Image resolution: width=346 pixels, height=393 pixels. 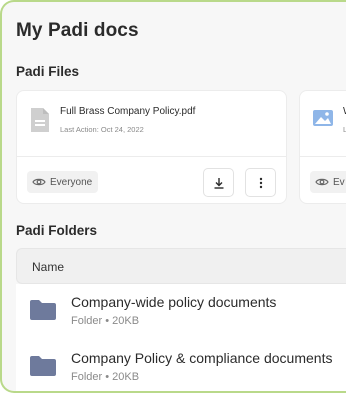 I want to click on folder-name: Company Policy & compliance documents, so click(x=201, y=358).